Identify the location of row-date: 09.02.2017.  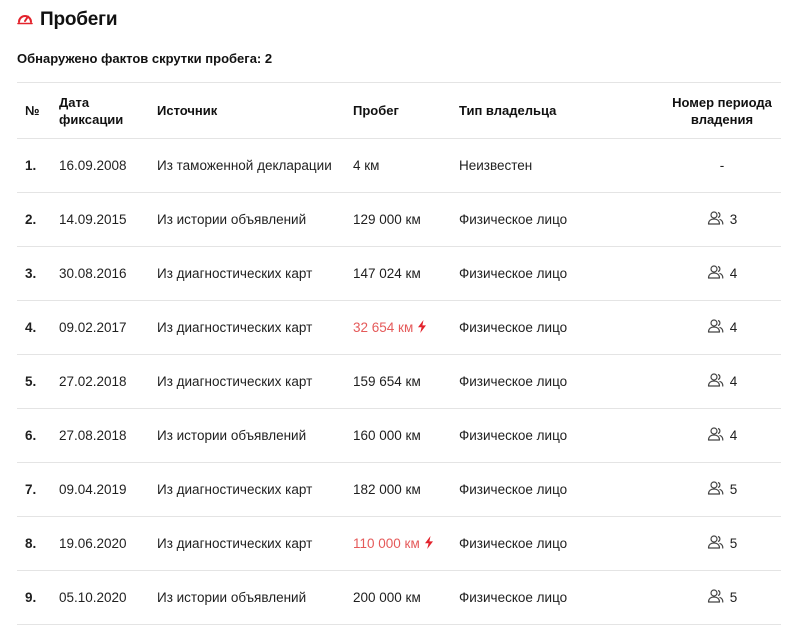
(93, 327).